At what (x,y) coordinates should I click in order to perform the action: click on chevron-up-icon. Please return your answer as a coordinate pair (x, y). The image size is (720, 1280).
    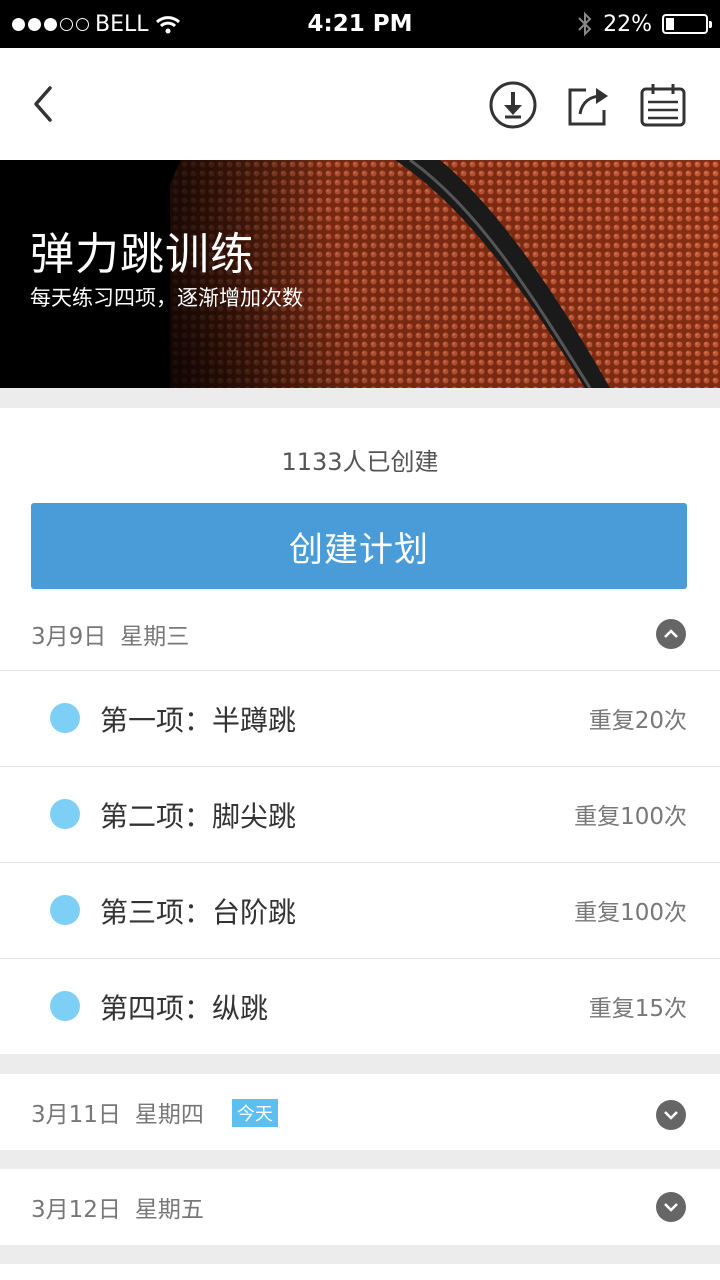
    Looking at the image, I should click on (671, 633).